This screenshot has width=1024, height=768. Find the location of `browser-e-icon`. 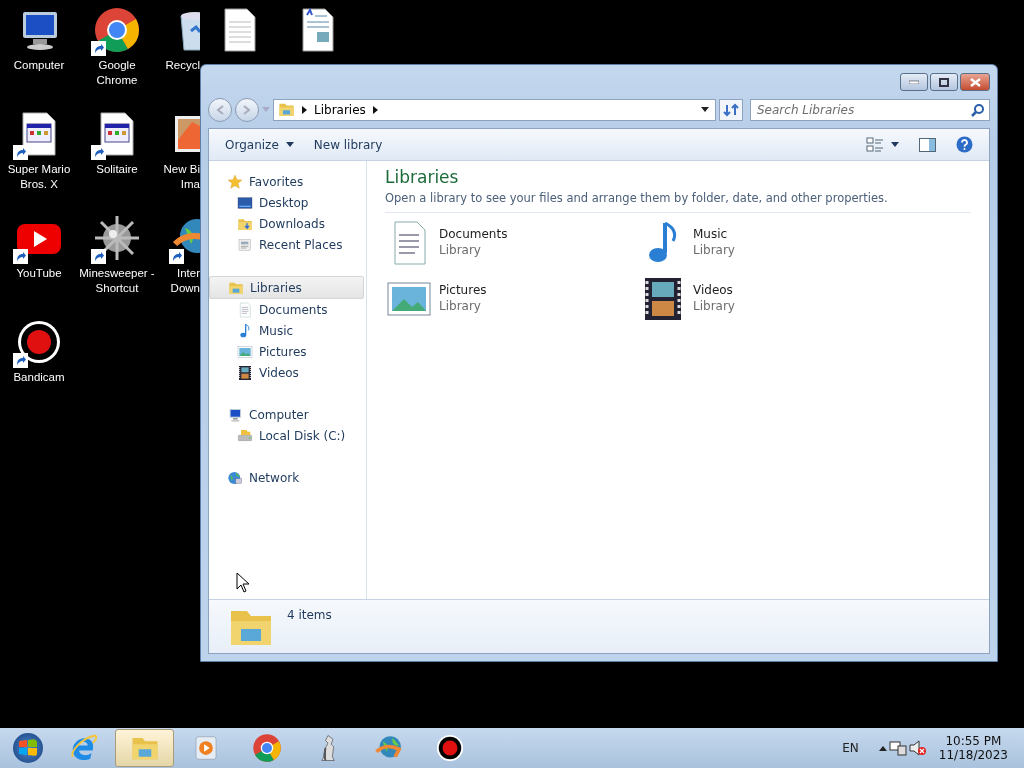

browser-e-icon is located at coordinates (83, 748).